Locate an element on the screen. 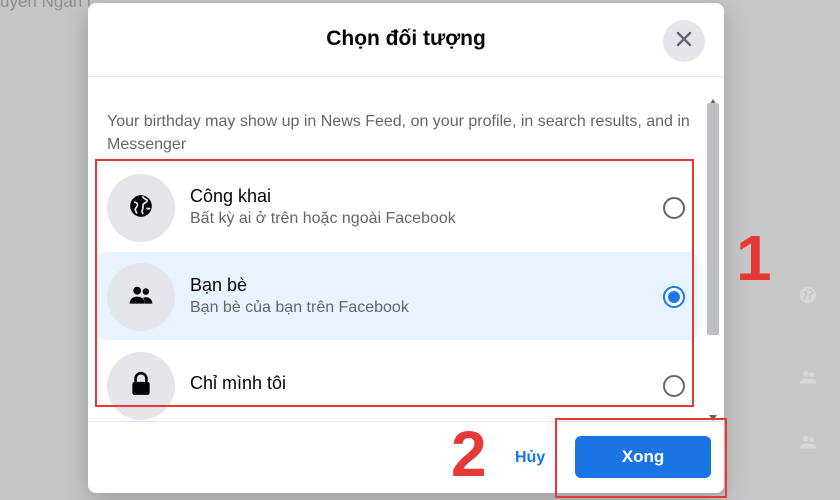  close-icon is located at coordinates (684, 41).